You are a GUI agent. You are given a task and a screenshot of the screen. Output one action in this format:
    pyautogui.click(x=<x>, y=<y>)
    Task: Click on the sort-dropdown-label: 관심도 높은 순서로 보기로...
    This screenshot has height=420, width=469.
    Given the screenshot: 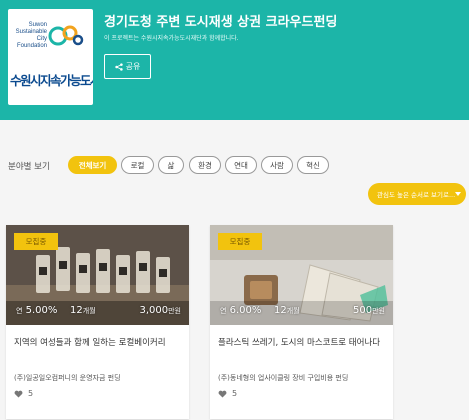 What is the action you would take?
    pyautogui.click(x=416, y=195)
    